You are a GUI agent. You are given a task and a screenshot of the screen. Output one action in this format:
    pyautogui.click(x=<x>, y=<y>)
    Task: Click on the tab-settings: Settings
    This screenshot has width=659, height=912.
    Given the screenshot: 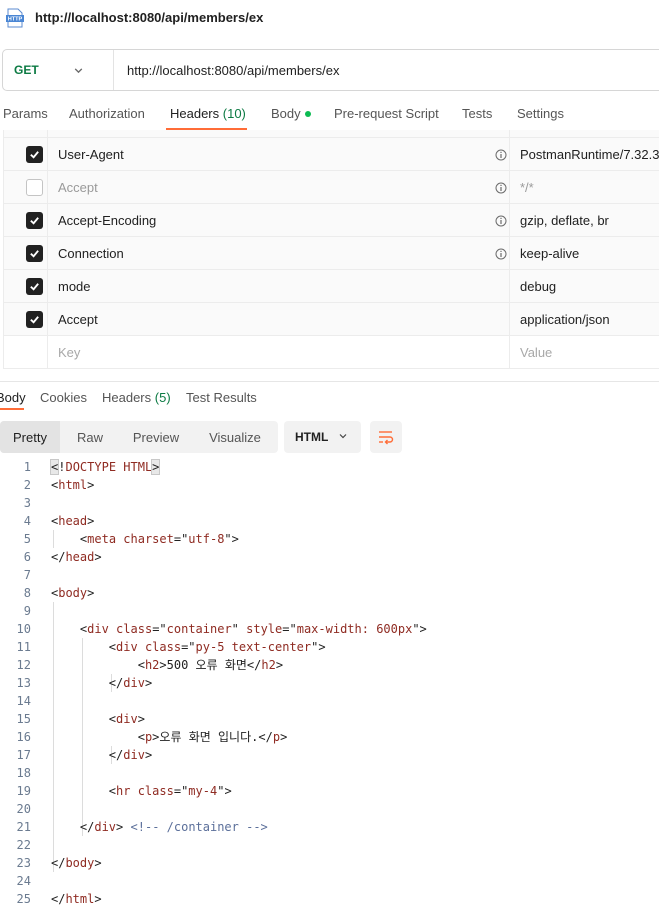 What is the action you would take?
    pyautogui.click(x=540, y=113)
    